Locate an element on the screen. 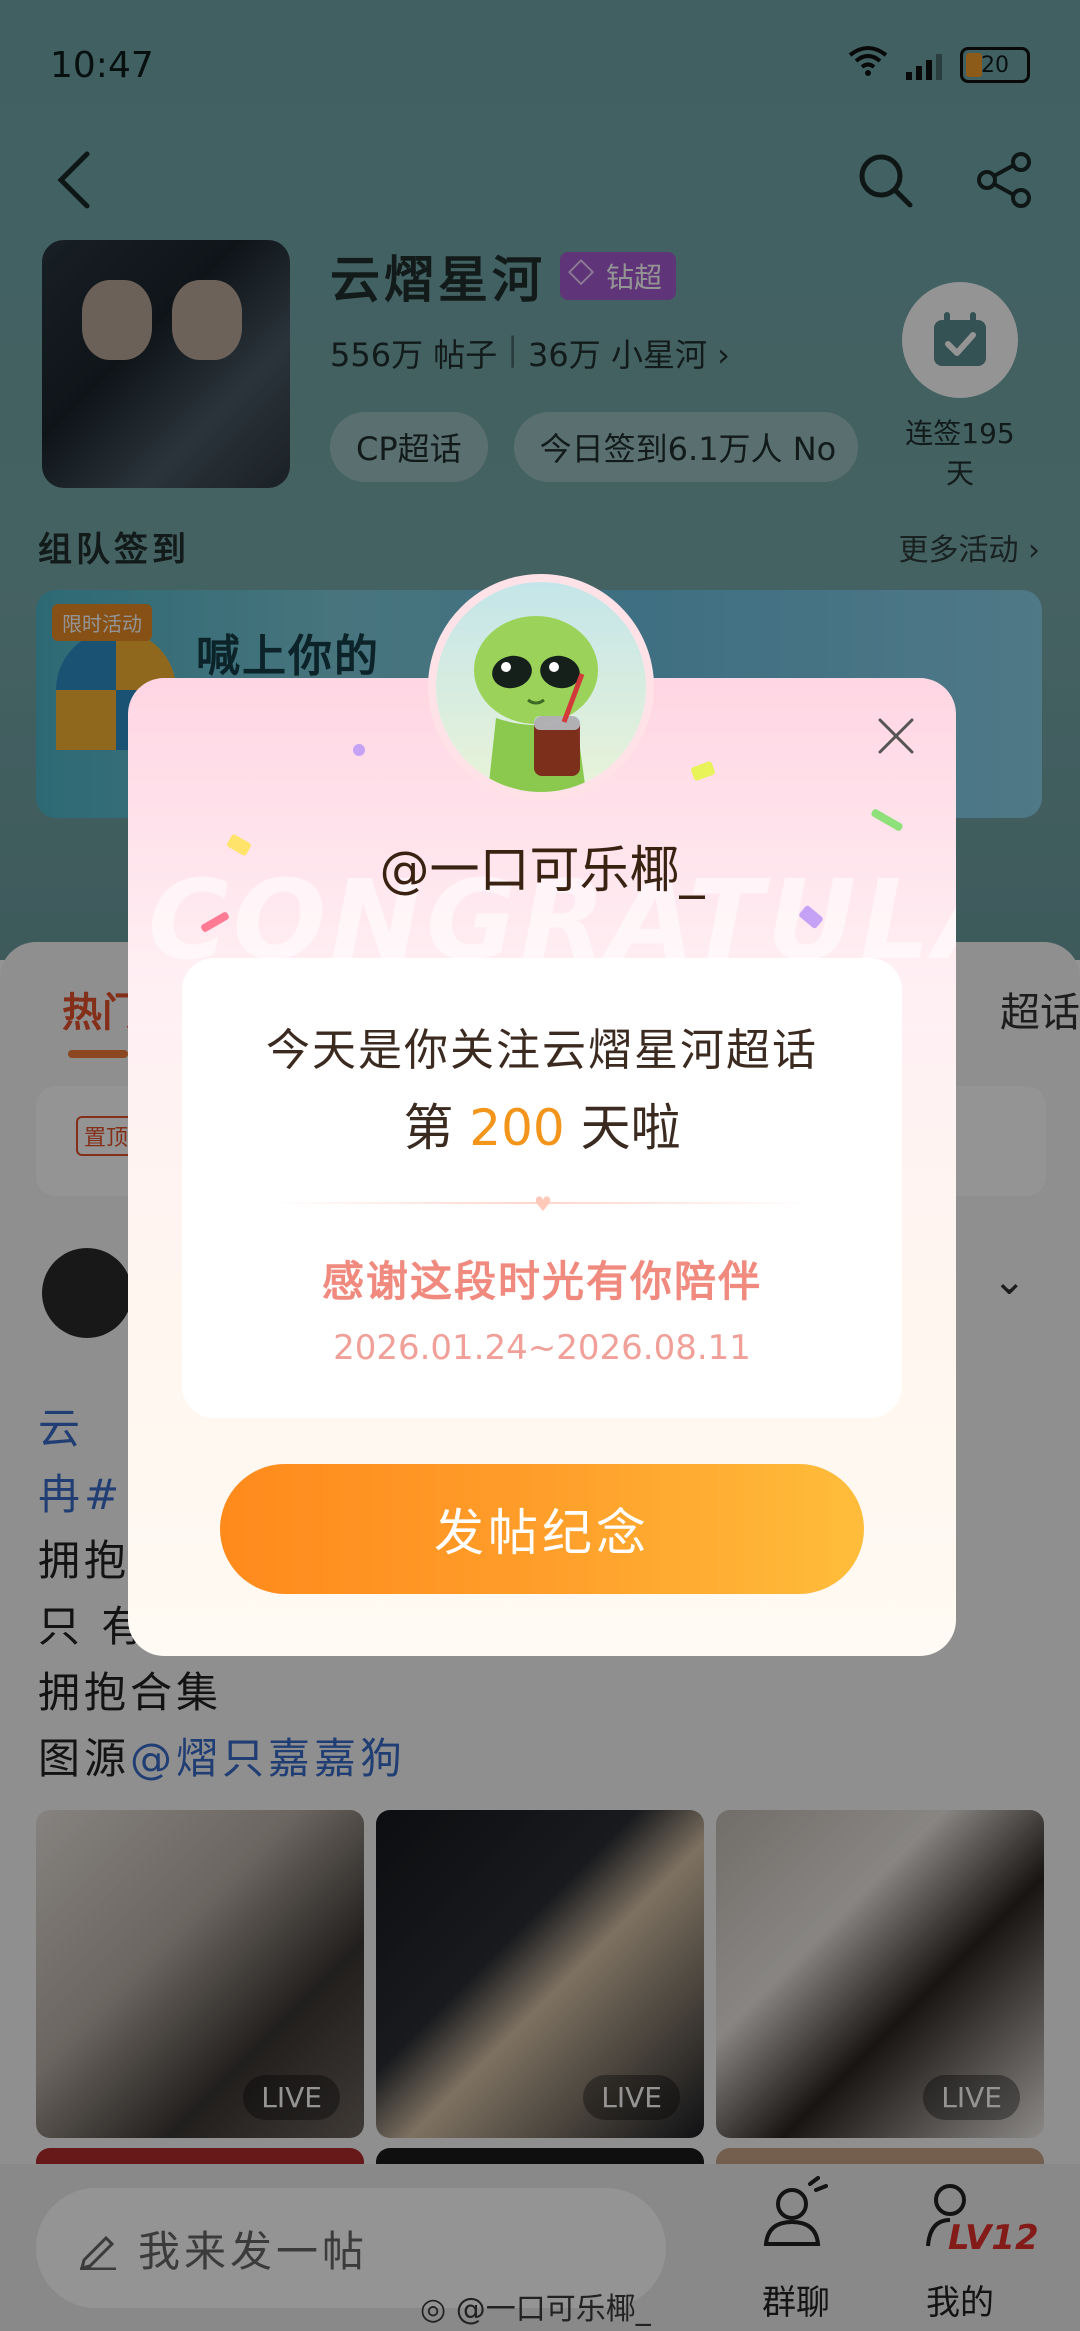  follow-message: 今天是你关注云熠星河超话 is located at coordinates (542, 1050).